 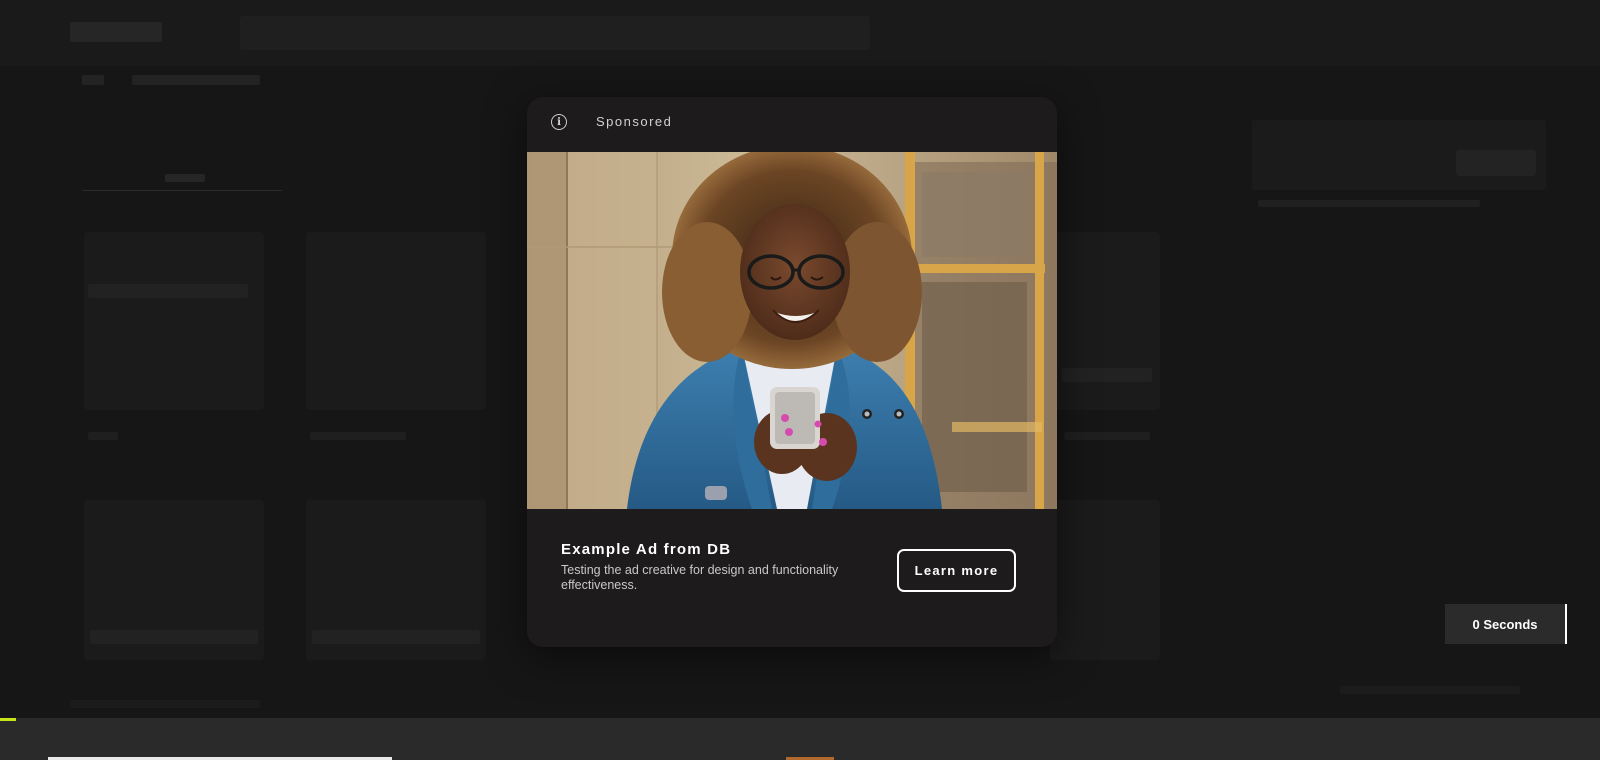 I want to click on site-logo, so click(x=116, y=32).